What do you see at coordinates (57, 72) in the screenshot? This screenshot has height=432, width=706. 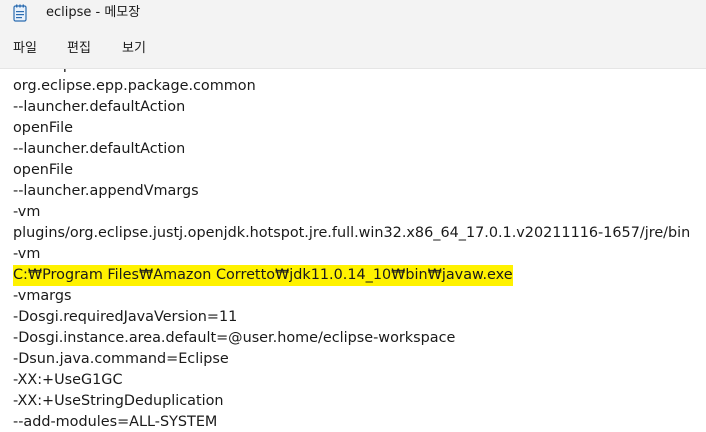 I see `editor-line: -showsplash` at bounding box center [57, 72].